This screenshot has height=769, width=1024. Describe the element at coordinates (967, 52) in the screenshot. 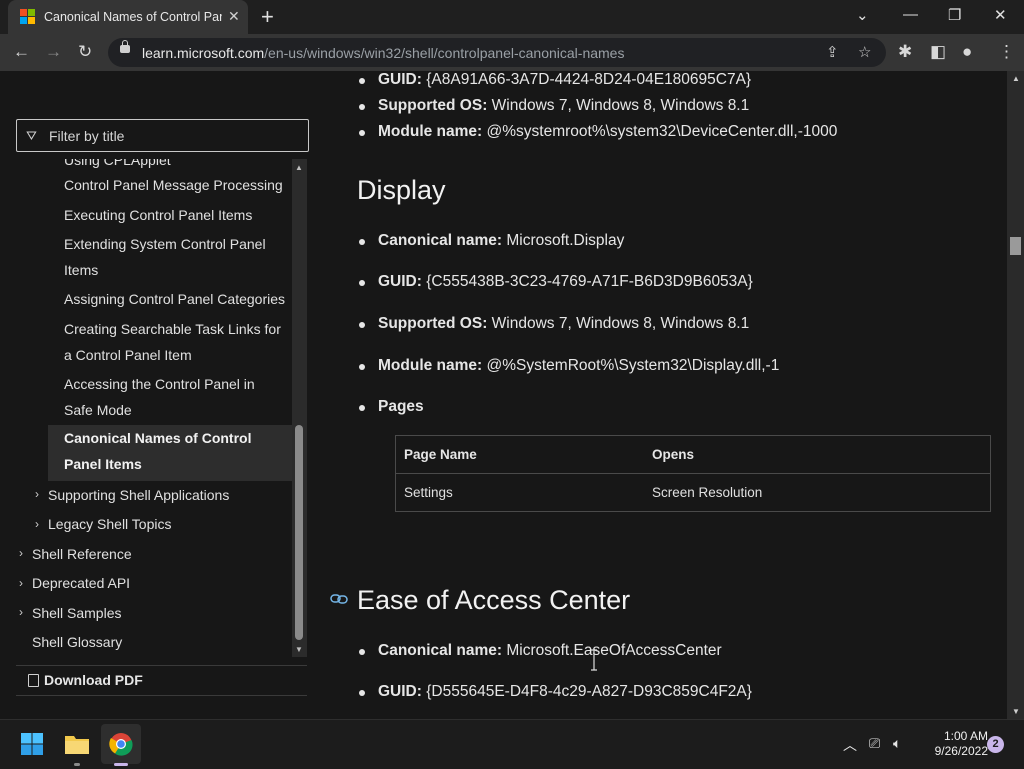

I see `profile-icon: ●` at that location.